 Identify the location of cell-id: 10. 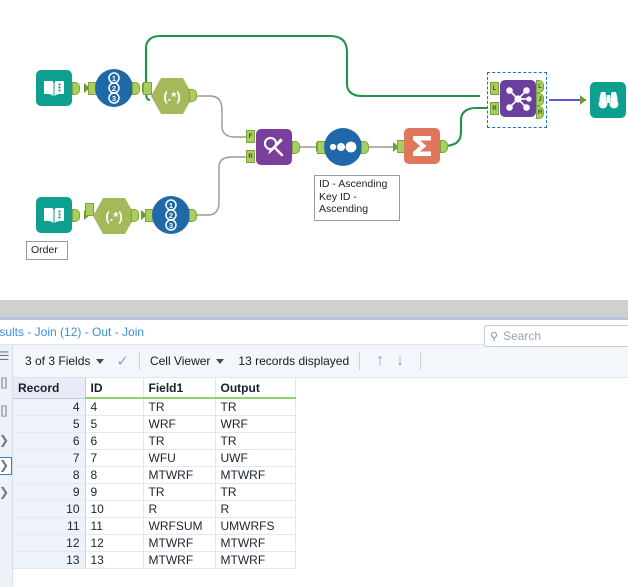
(114, 509).